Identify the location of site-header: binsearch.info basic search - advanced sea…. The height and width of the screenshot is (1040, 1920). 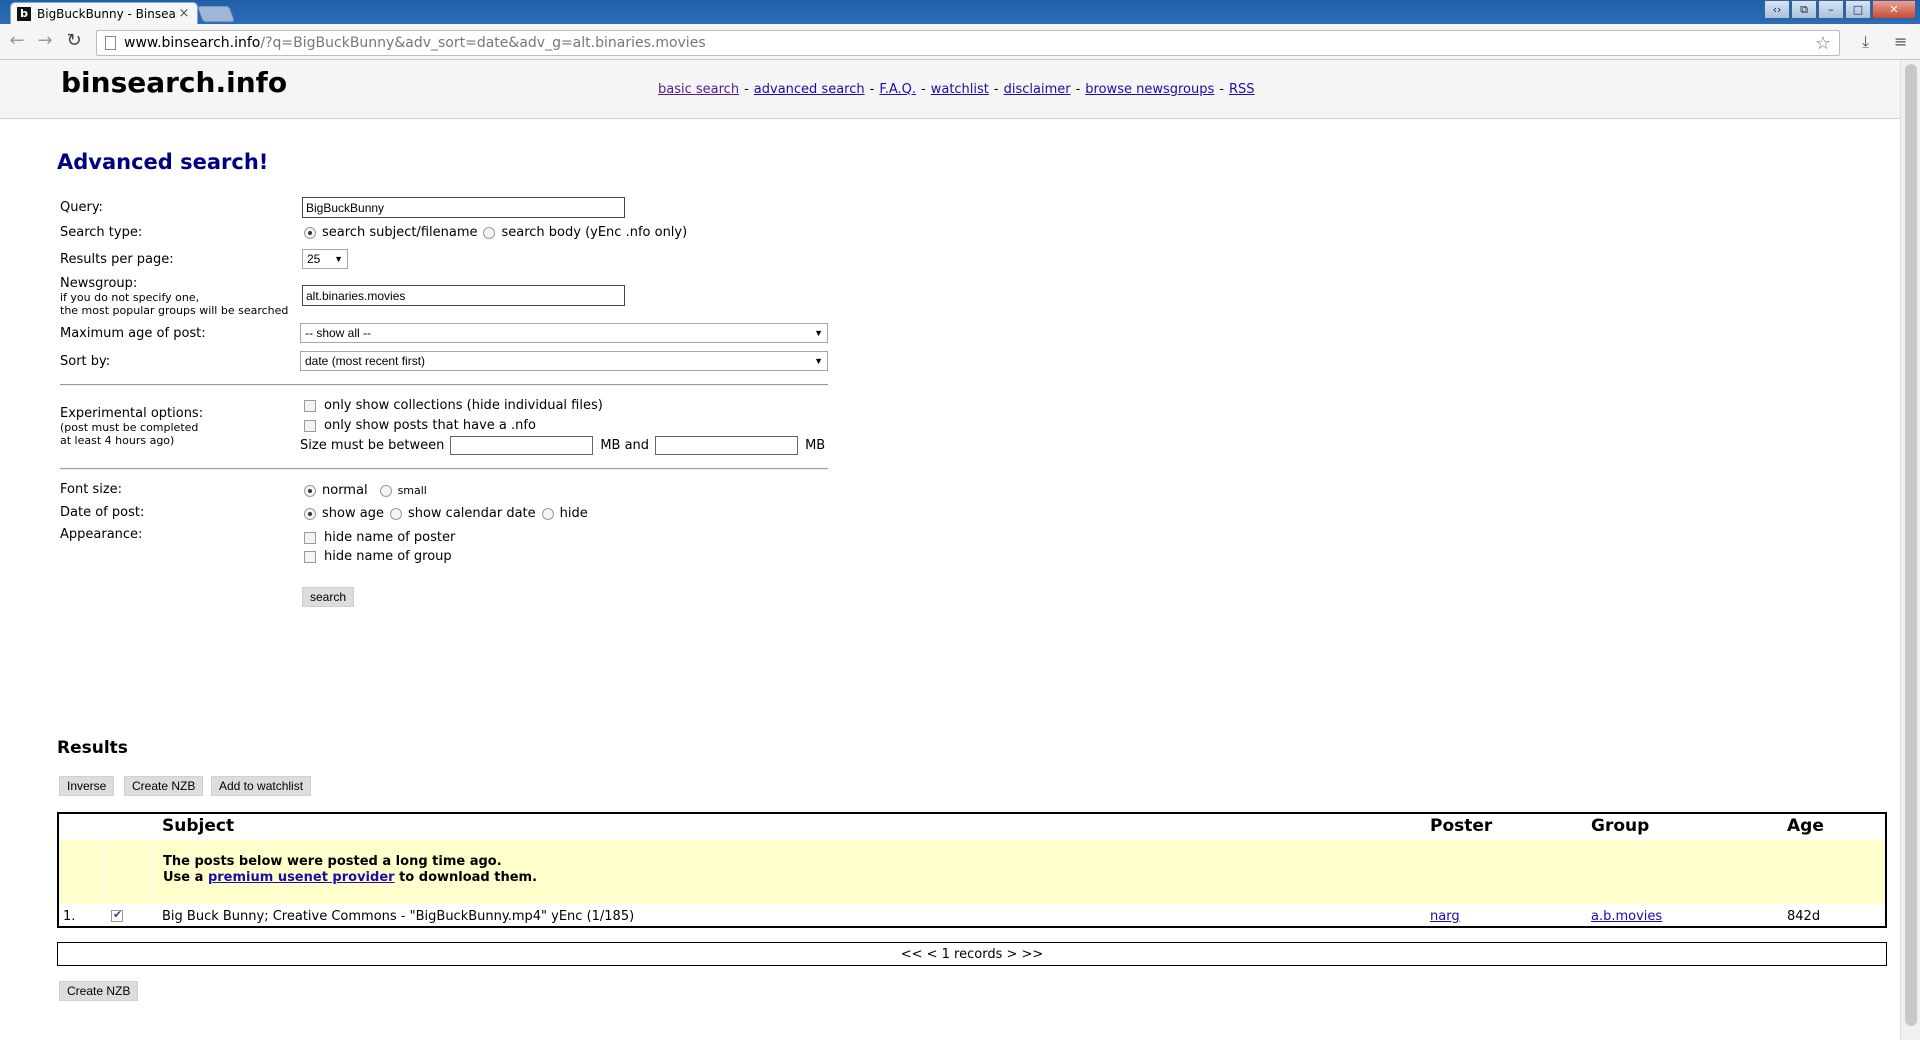
(950, 89).